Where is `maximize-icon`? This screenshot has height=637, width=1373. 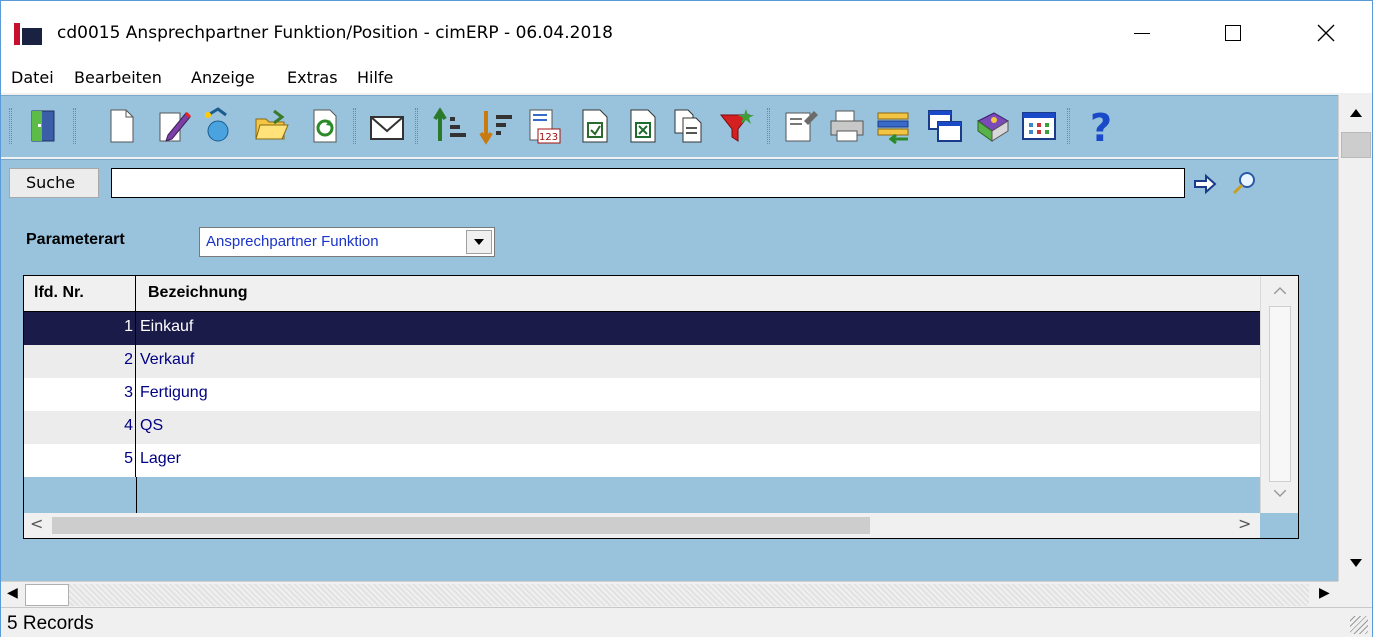
maximize-icon is located at coordinates (1233, 33).